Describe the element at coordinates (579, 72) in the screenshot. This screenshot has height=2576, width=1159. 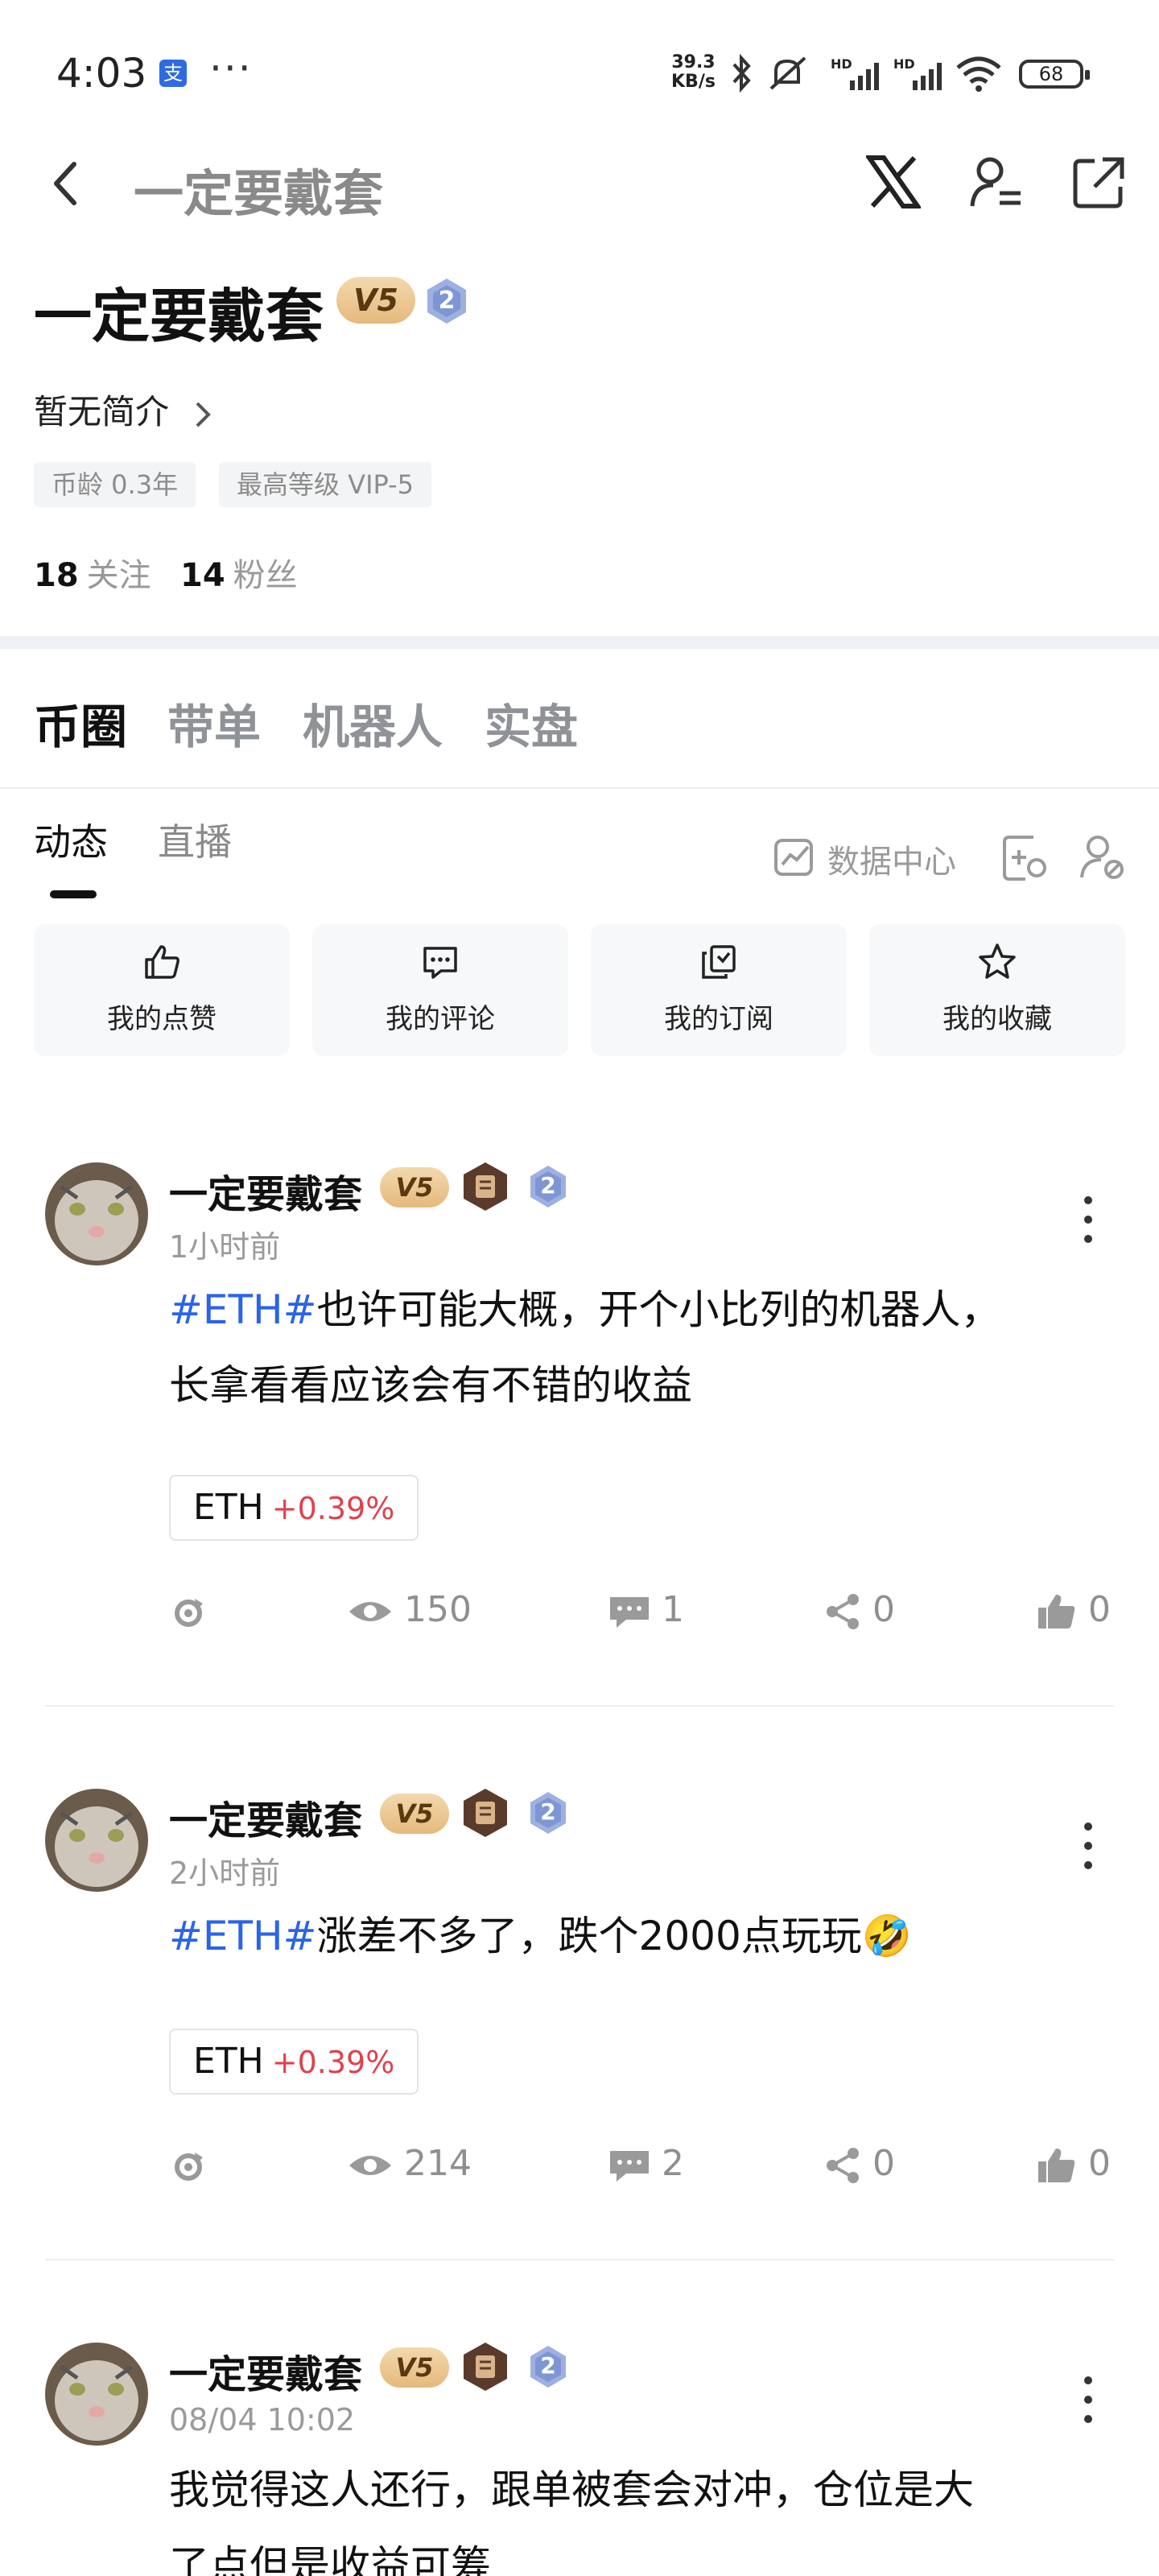
I see `status-bar: 4:03 支 ··· 39.3 KB/s HD HD 68` at that location.